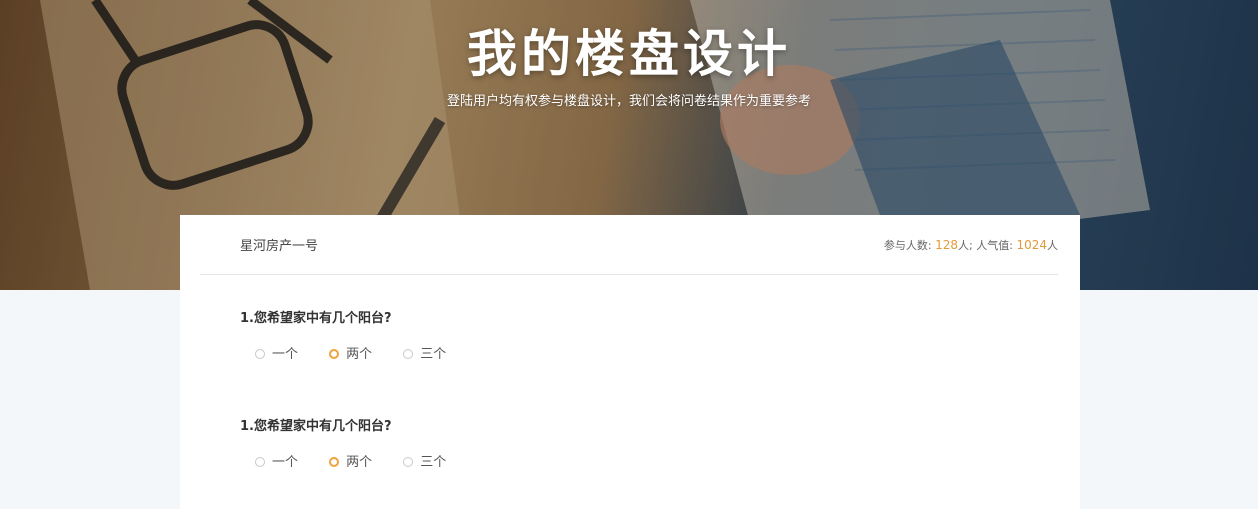  What do you see at coordinates (994, 245) in the screenshot?
I see `popularity-label: 人气值:` at bounding box center [994, 245].